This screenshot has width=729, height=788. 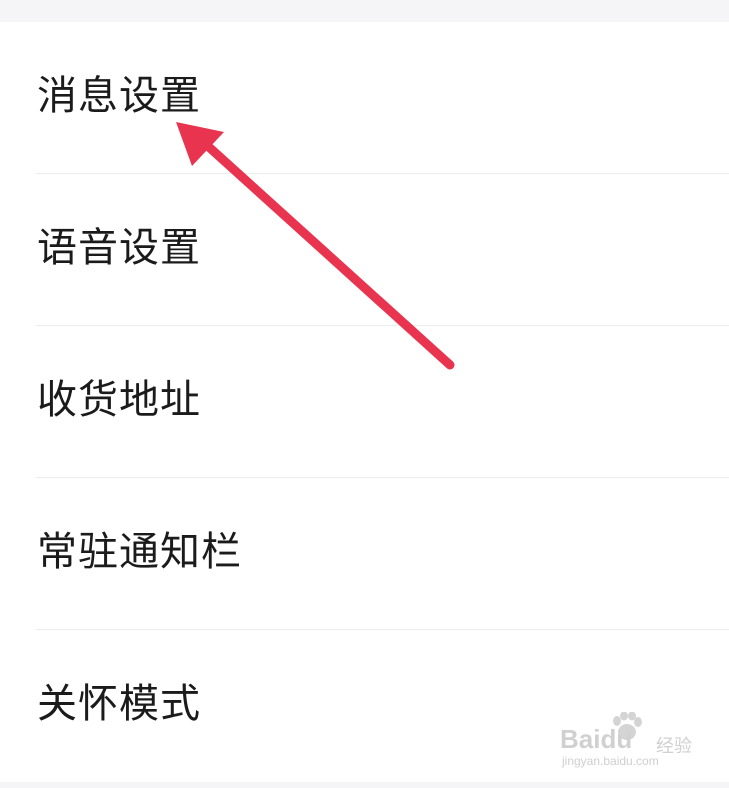 What do you see at coordinates (119, 248) in the screenshot?
I see `menu-item-label: 语音设置` at bounding box center [119, 248].